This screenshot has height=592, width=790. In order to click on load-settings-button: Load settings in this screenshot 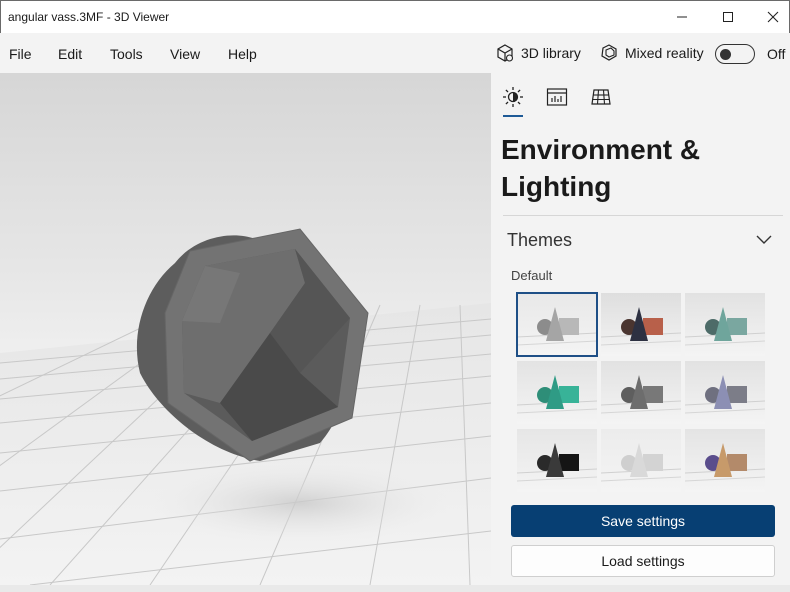, I will do `click(643, 561)`.